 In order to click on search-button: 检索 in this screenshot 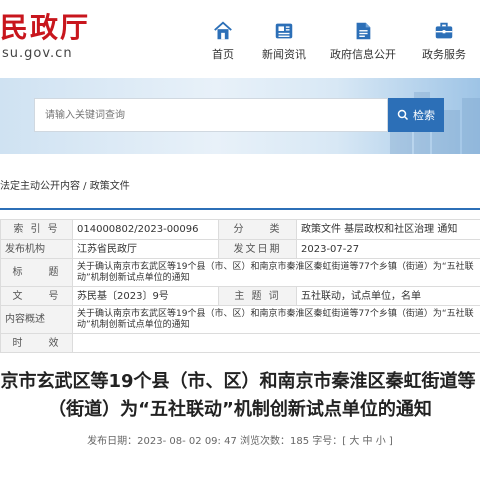, I will do `click(416, 115)`.